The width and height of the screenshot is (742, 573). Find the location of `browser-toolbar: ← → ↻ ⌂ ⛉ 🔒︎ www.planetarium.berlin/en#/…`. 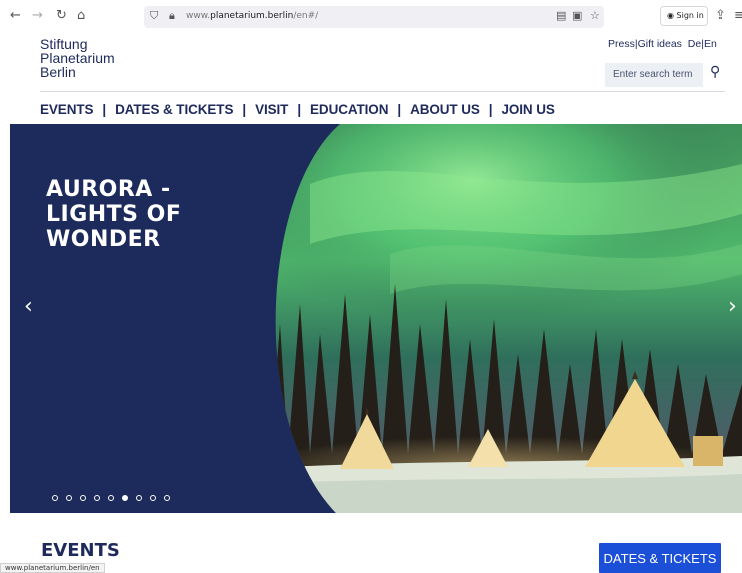

browser-toolbar: ← → ↻ ⌂ ⛉ 🔒︎ www.planetarium.berlin/en#/… is located at coordinates (371, 16).